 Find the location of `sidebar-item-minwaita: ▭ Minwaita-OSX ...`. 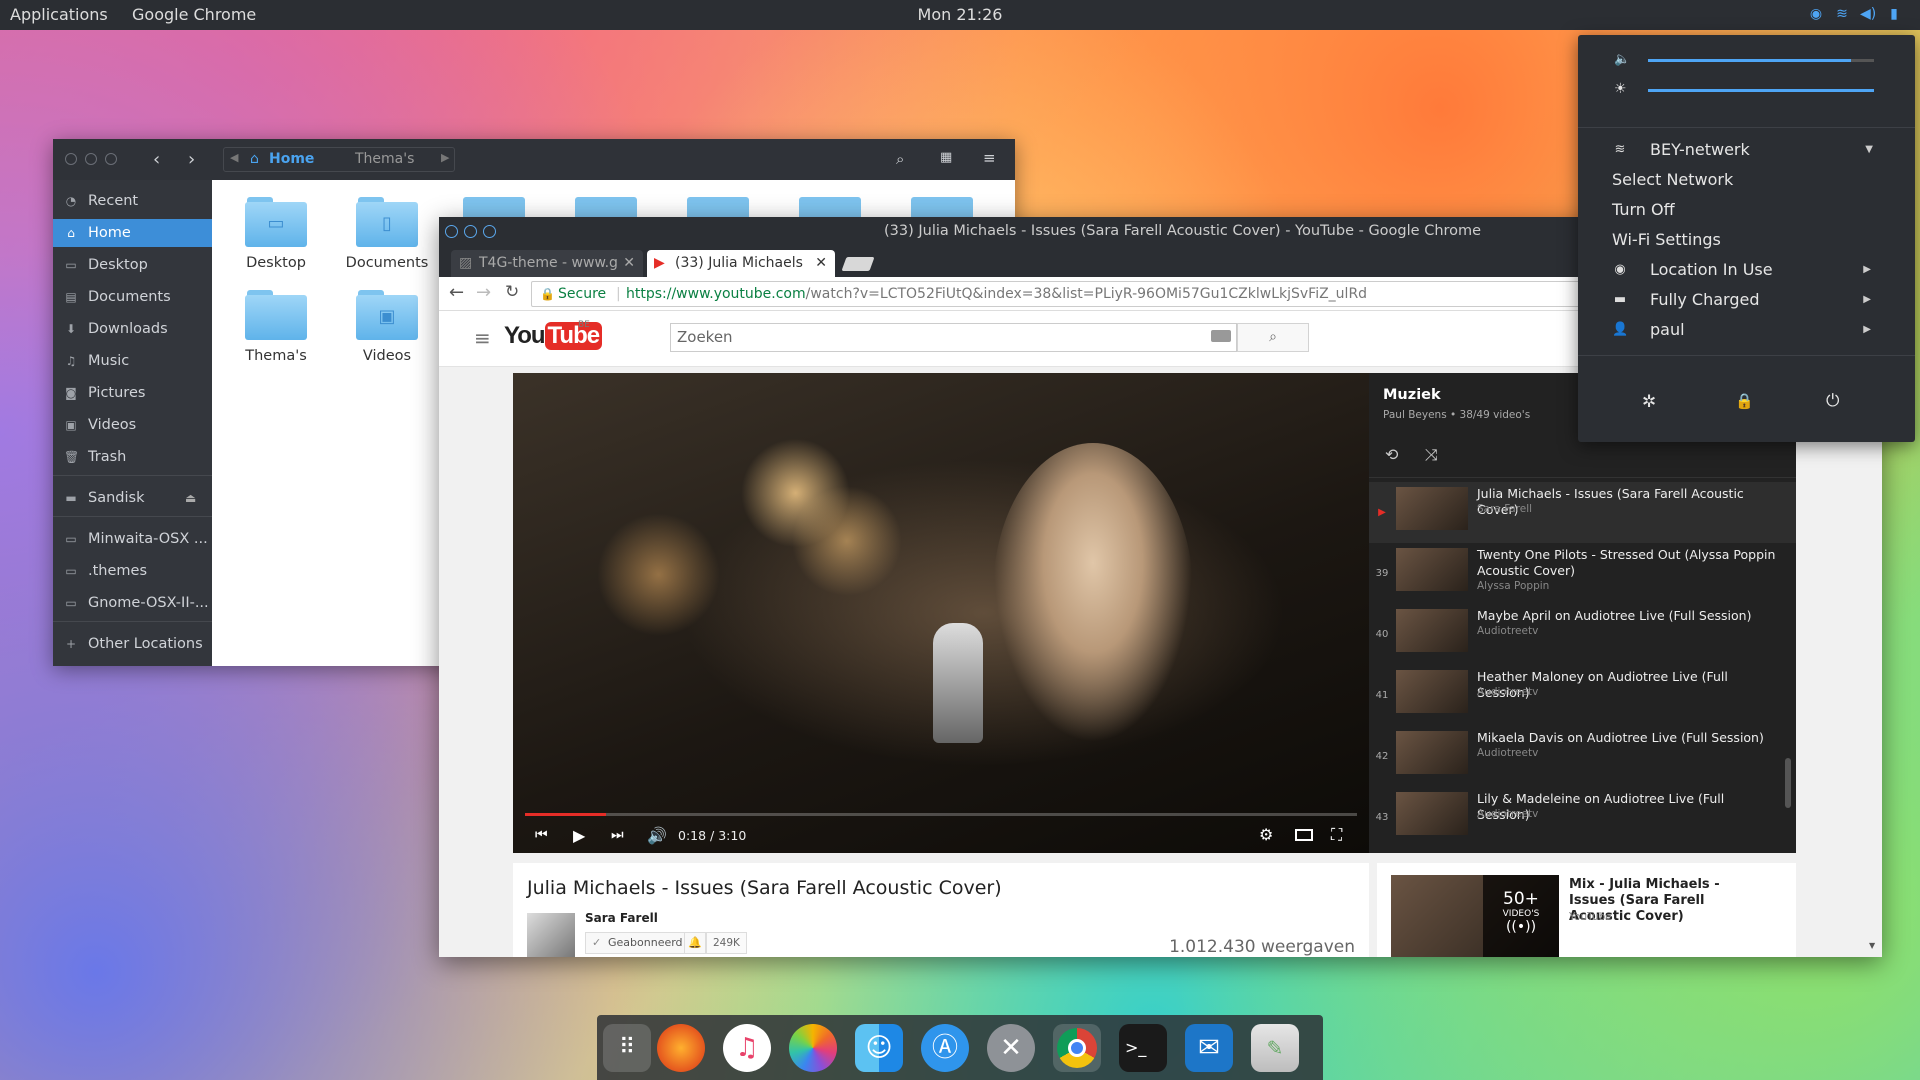

sidebar-item-minwaita: ▭ Minwaita-OSX ... is located at coordinates (132, 539).